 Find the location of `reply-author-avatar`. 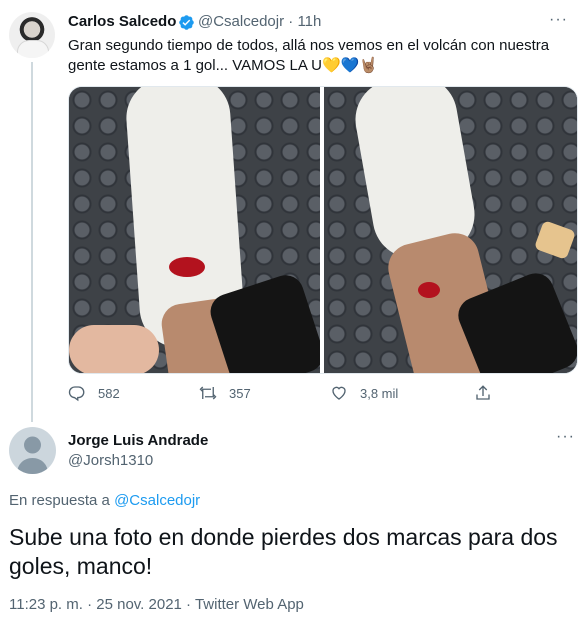

reply-author-avatar is located at coordinates (32, 450).